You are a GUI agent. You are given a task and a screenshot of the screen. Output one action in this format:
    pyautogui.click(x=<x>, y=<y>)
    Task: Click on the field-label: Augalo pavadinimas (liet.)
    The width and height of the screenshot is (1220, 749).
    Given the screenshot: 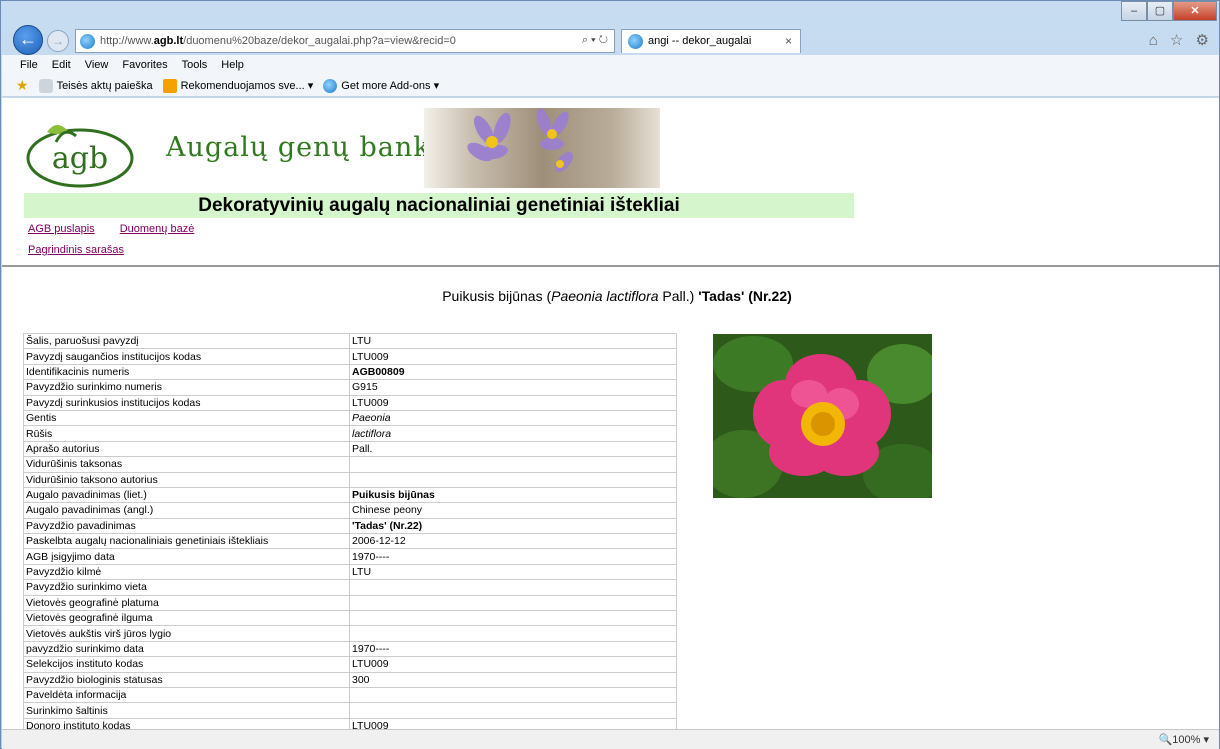 What is the action you would take?
    pyautogui.click(x=186, y=495)
    